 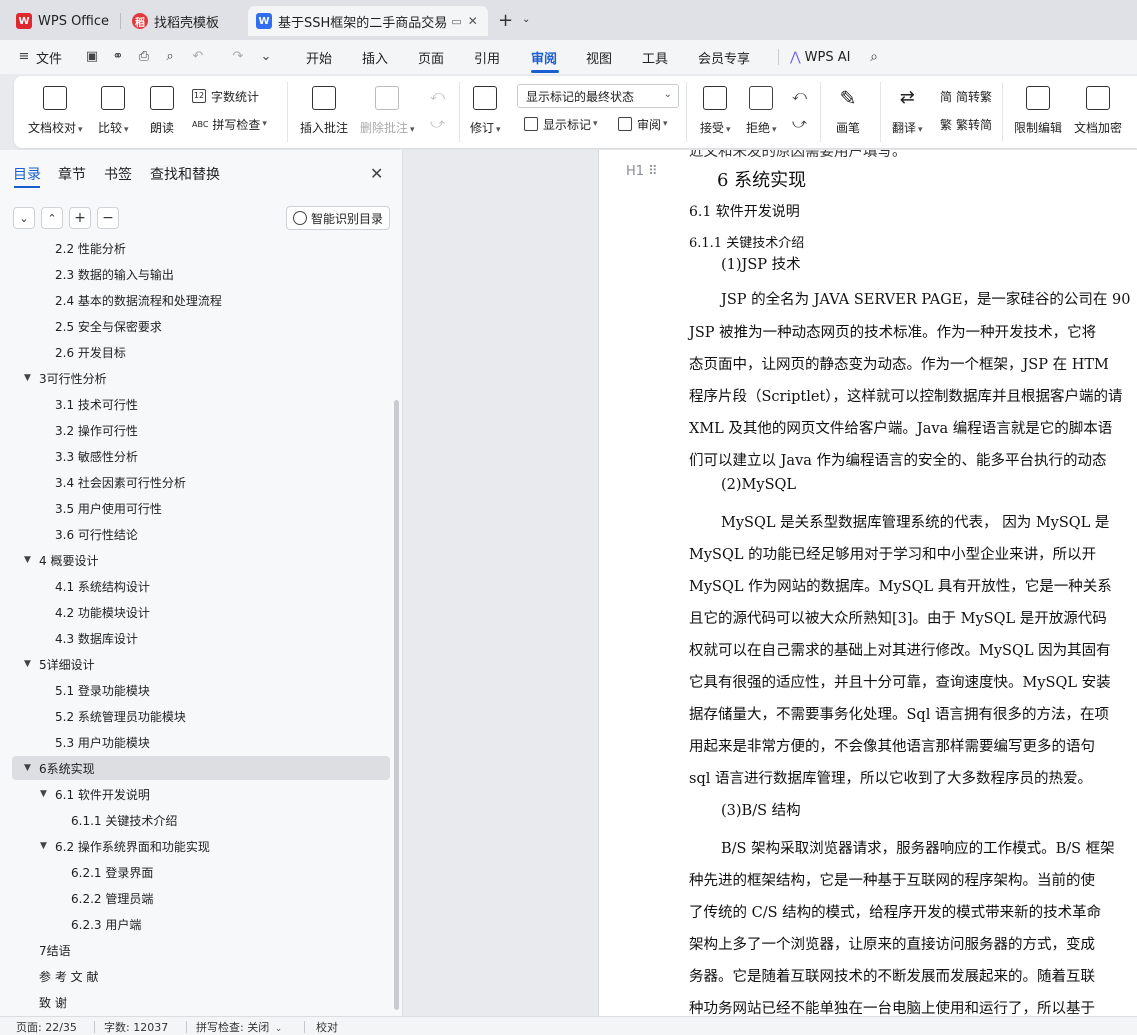 What do you see at coordinates (52, 218) in the screenshot?
I see `collapse-up-button: ⌃` at bounding box center [52, 218].